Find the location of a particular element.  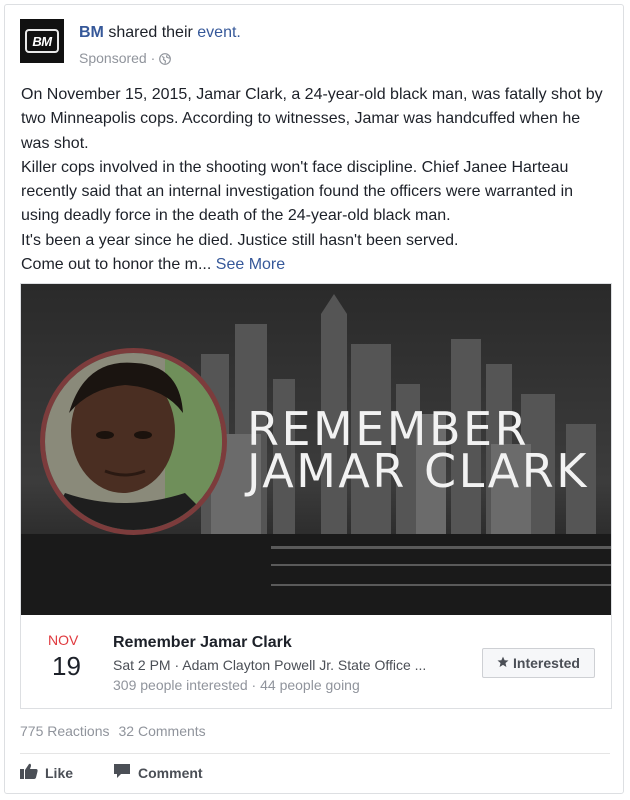

event-title-link: Remember Jamar Clark is located at coordinates (202, 643).